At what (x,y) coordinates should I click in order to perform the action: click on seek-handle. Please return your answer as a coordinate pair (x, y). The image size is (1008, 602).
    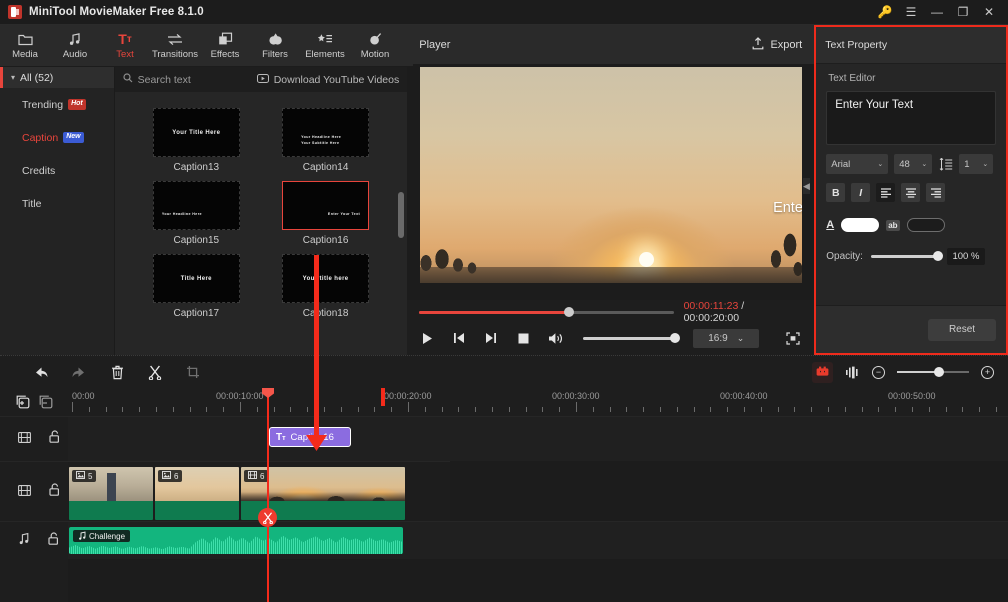
    Looking at the image, I should click on (569, 312).